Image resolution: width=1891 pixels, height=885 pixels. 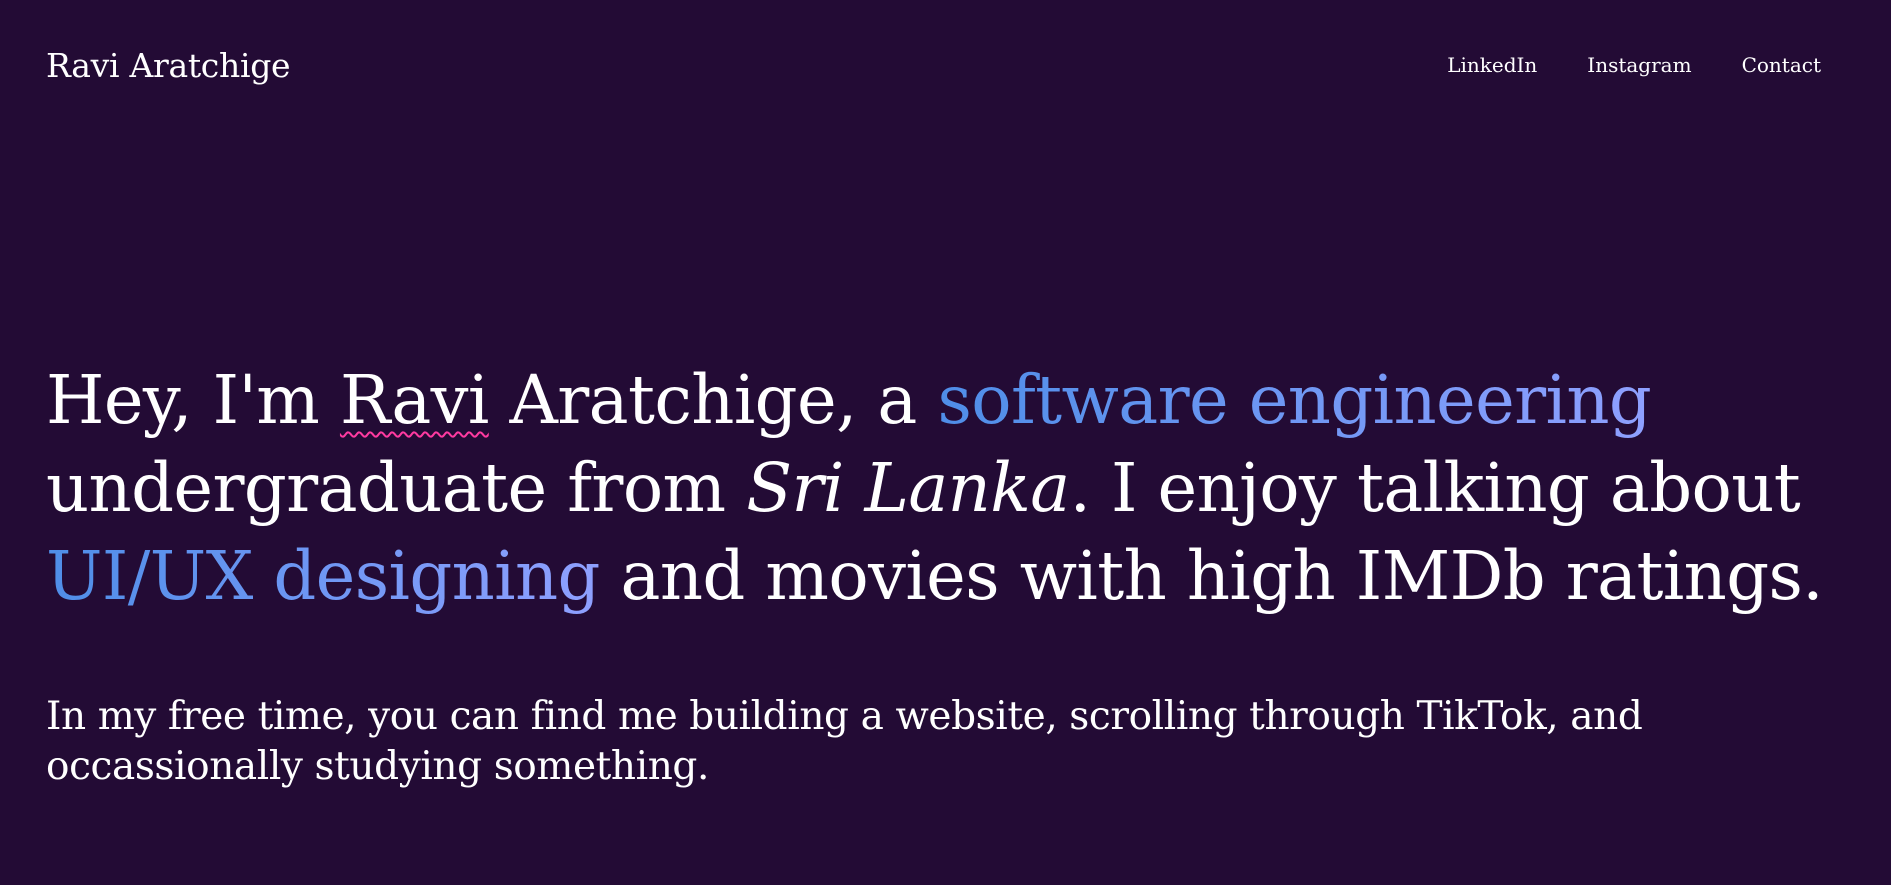 I want to click on nav-link-contact: Contact, so click(x=1781, y=65).